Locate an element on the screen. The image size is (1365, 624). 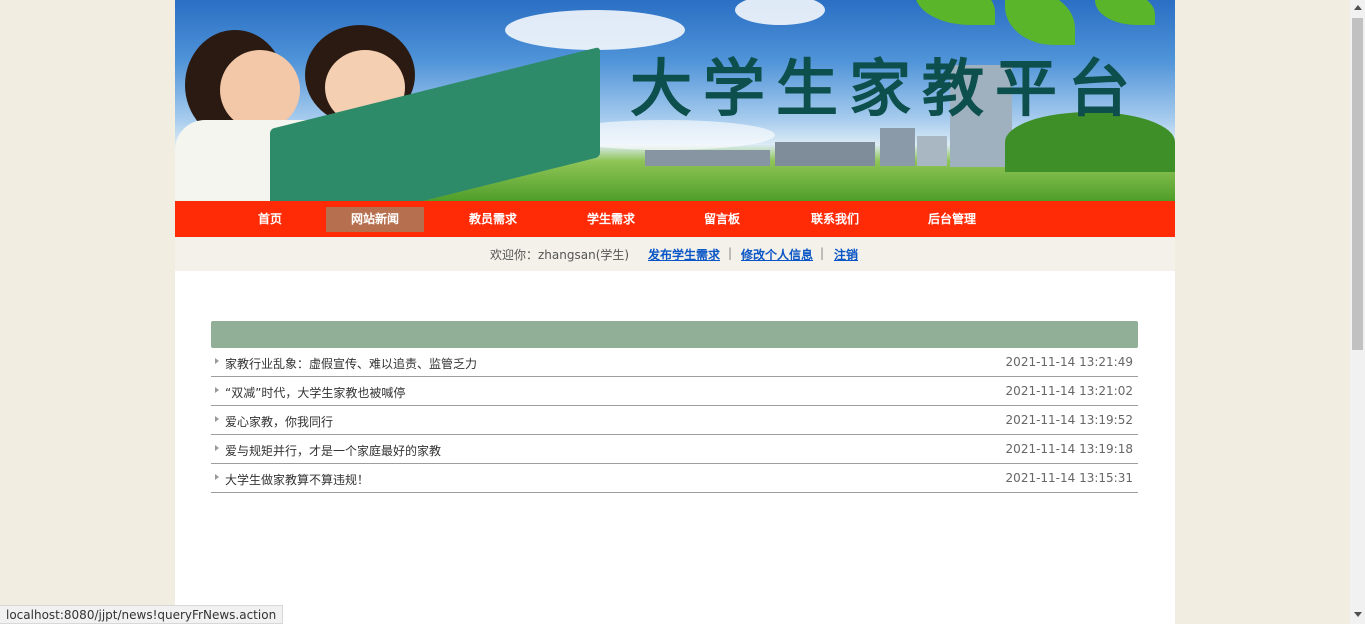
nav-item-admin: 后台管理 is located at coordinates (952, 219).